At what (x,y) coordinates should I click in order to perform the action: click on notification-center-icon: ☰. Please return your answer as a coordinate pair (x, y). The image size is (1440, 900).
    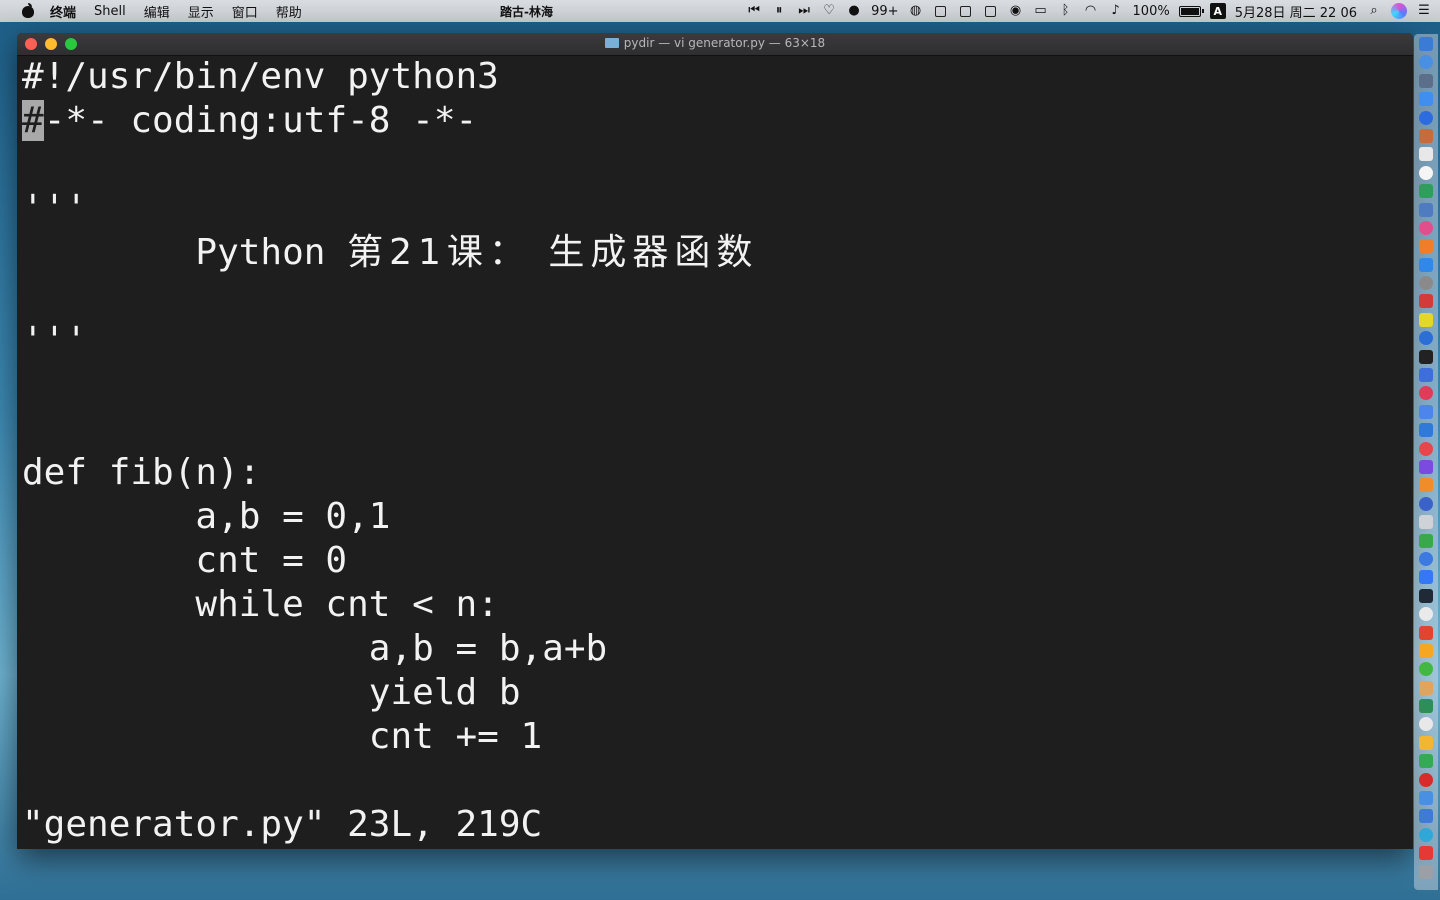
    Looking at the image, I should click on (1424, 11).